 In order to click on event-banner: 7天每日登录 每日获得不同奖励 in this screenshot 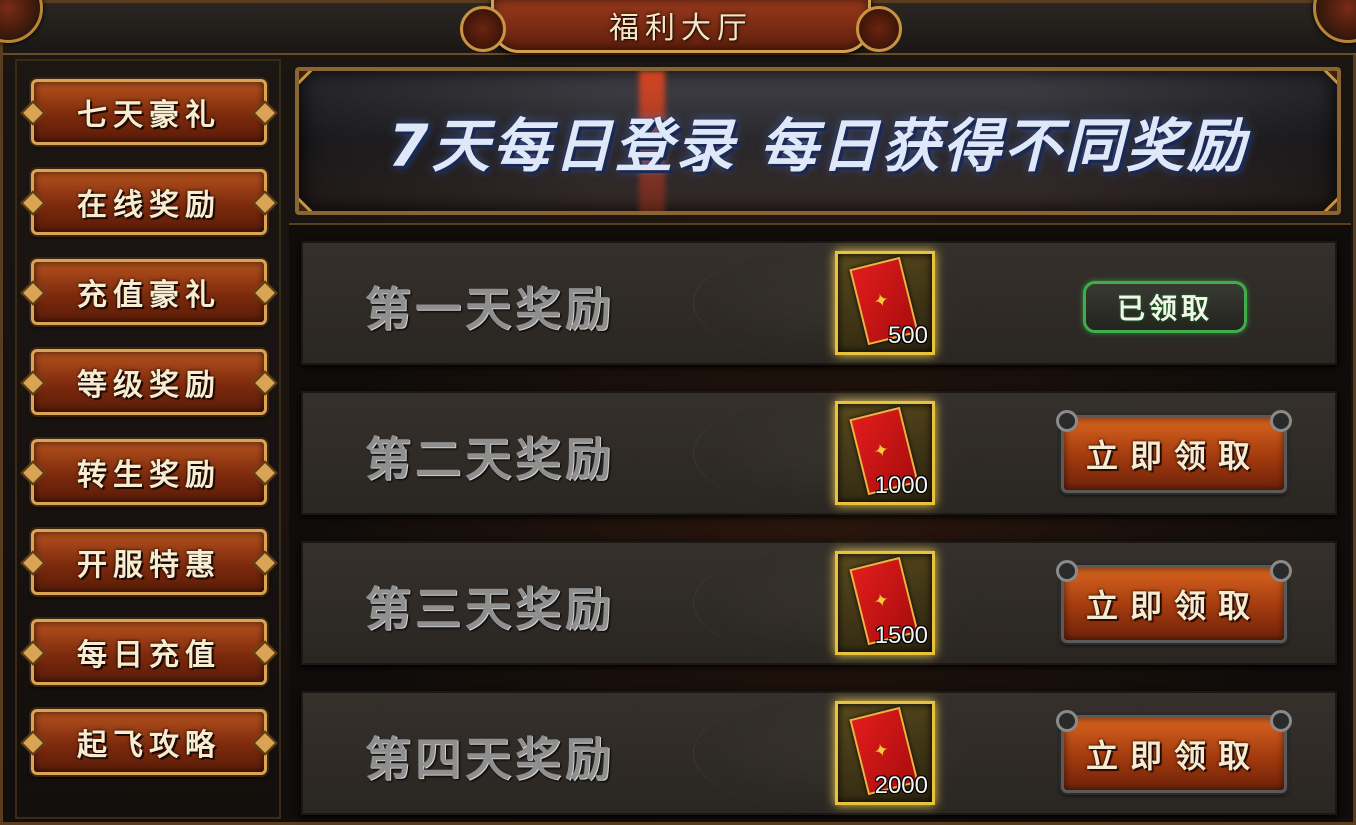, I will do `click(818, 141)`.